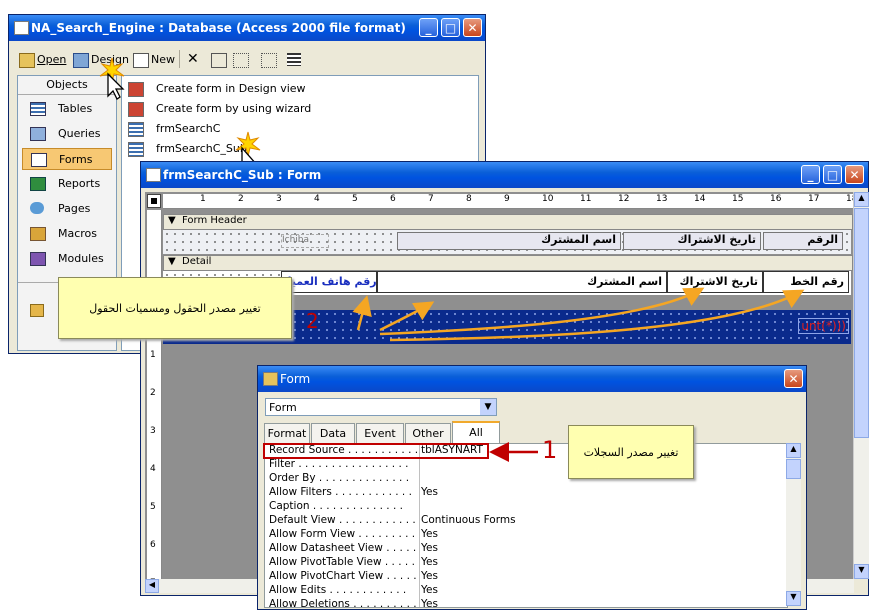 This screenshot has width=869, height=616. I want to click on annotation-arrows, so click(578, 374).